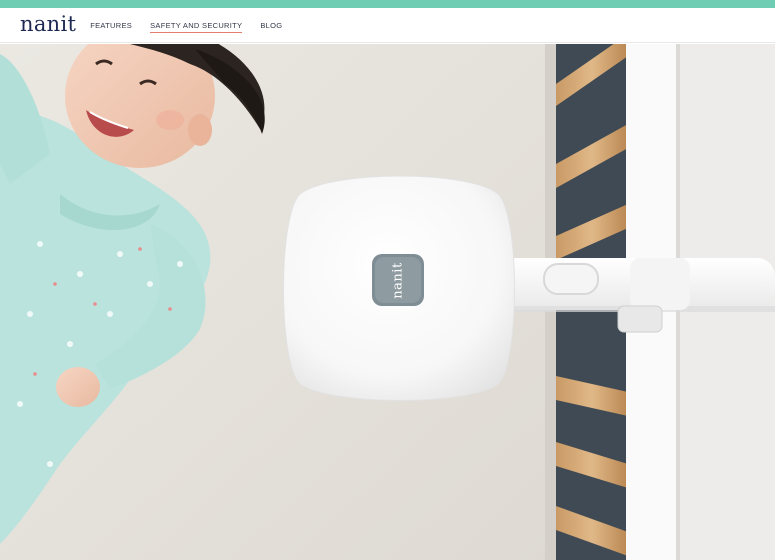  I want to click on site-header: nanit FEATURES SAFETY AND SECURITY BLOG, so click(387, 25).